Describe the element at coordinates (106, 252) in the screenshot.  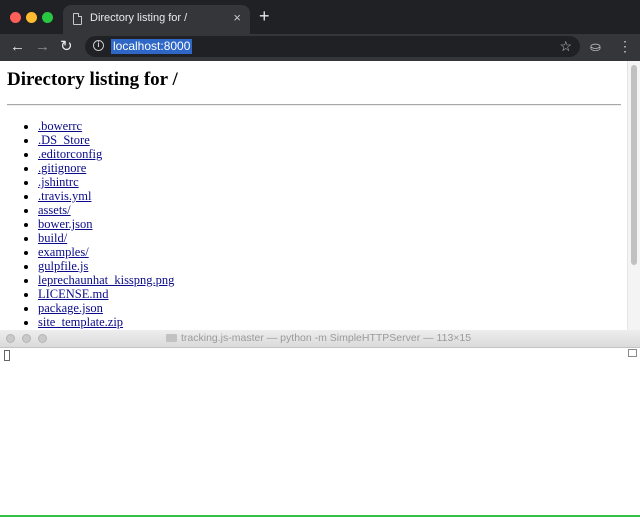
I see `list-item: examples/` at that location.